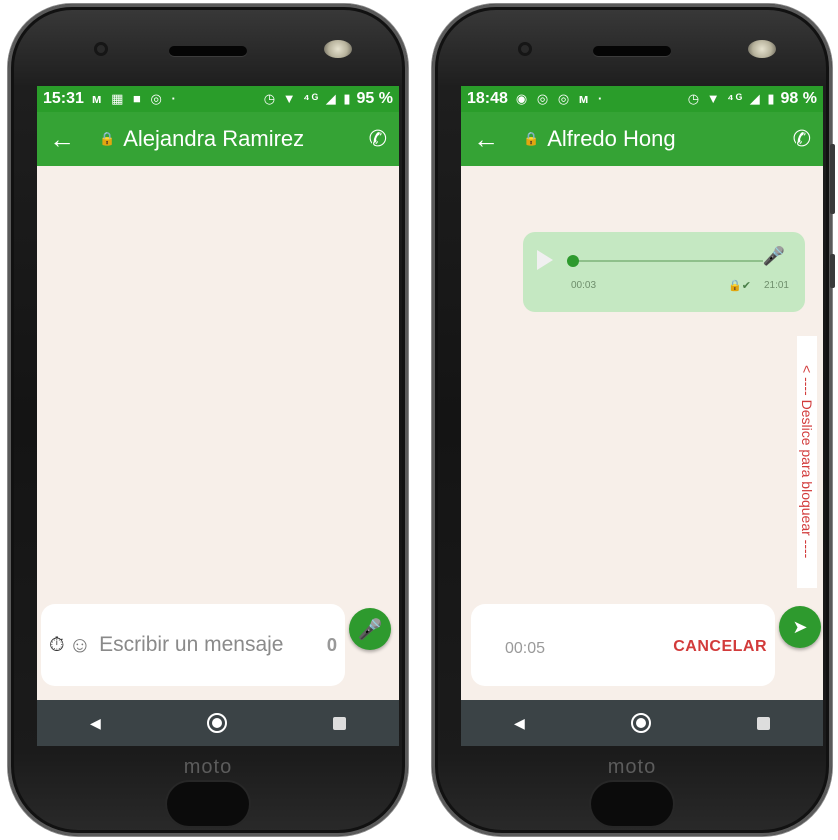 Image resolution: width=838 pixels, height=840 pixels. What do you see at coordinates (573, 261) in the screenshot?
I see `audio-progress-knob` at bounding box center [573, 261].